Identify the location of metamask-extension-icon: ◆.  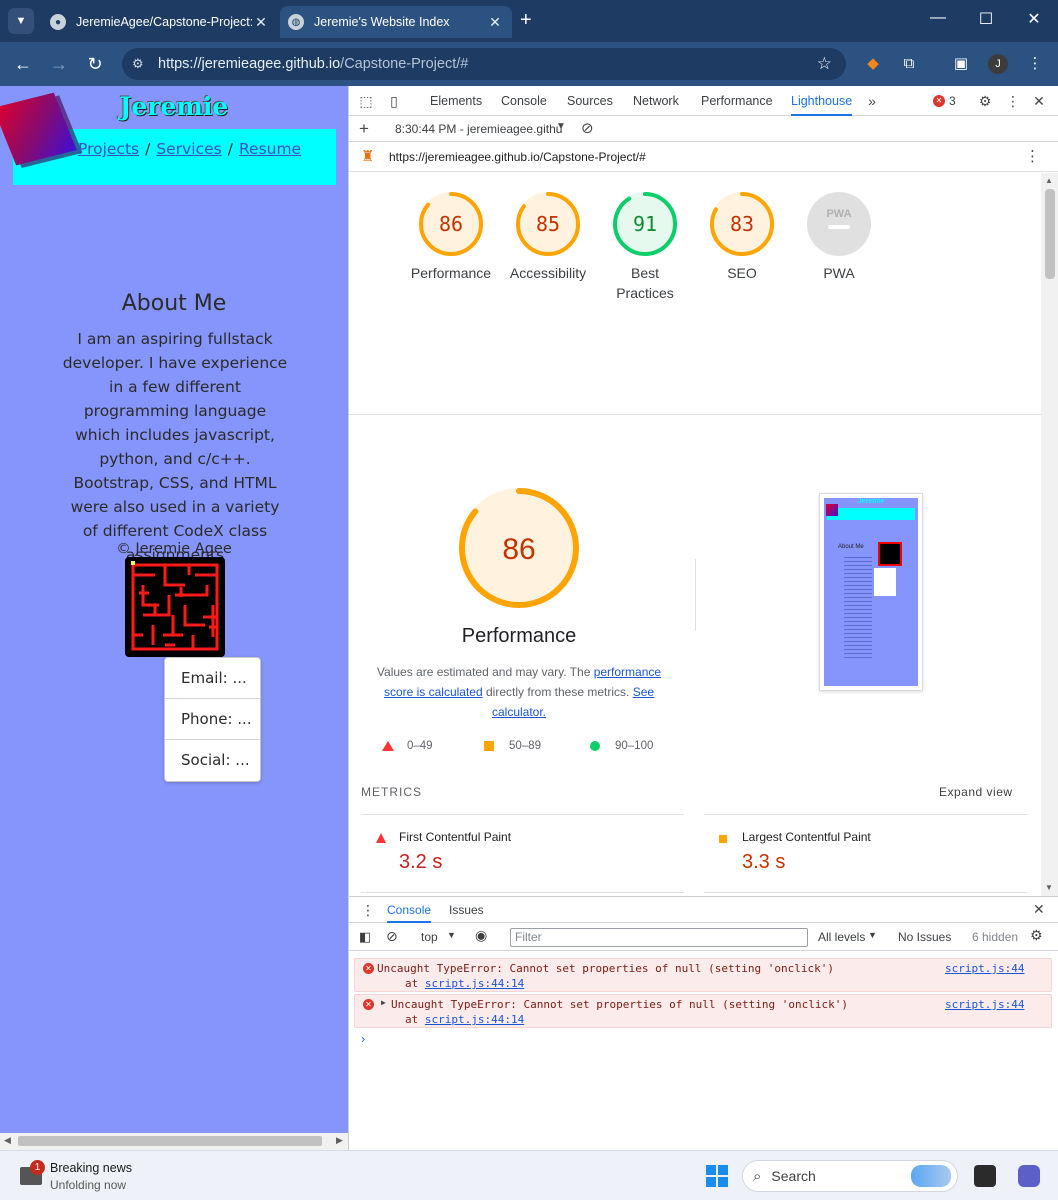
(873, 64).